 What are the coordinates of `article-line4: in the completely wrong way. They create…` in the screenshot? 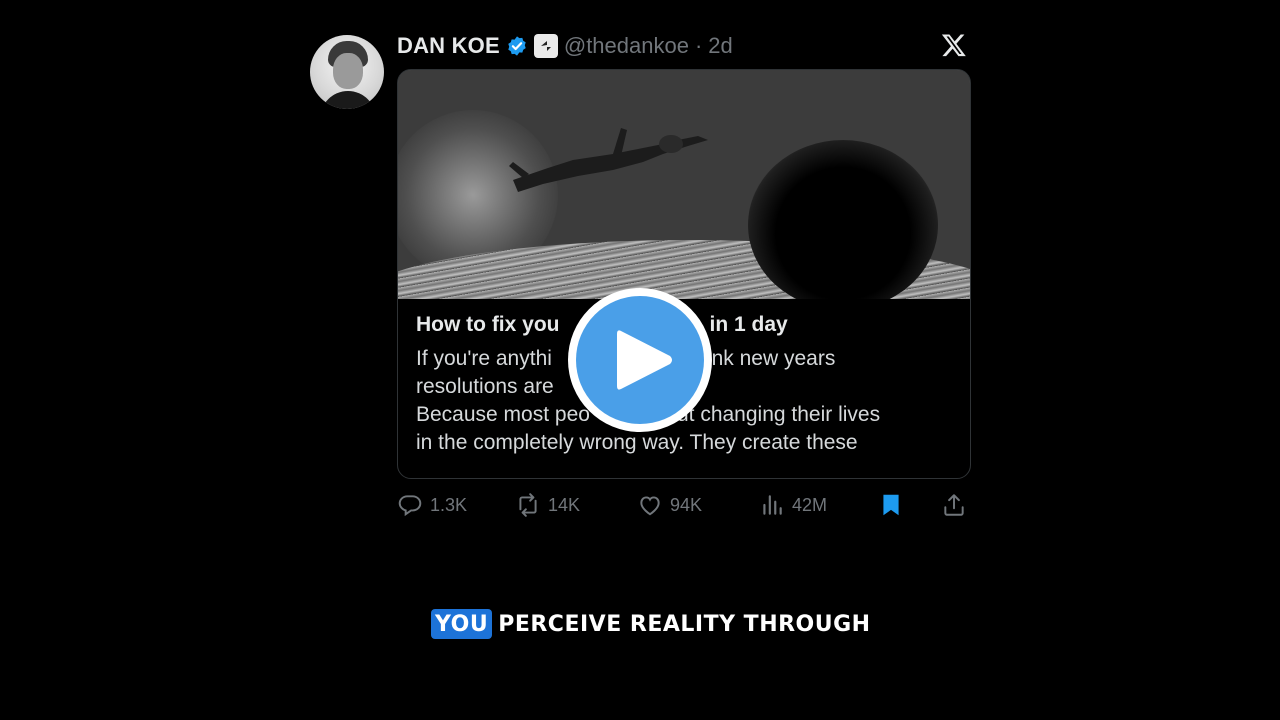 It's located at (637, 442).